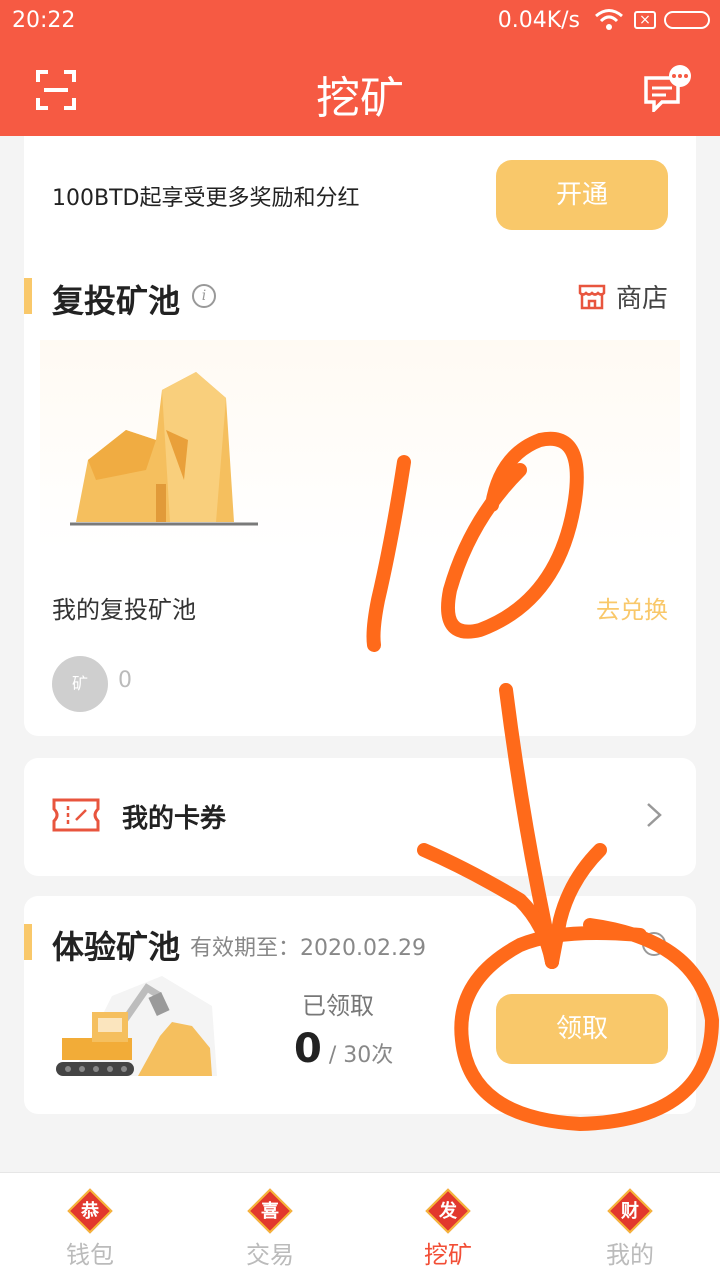 The image size is (720, 1280). I want to click on status-bar: 20:22 0.04K/s ×, so click(360, 21).